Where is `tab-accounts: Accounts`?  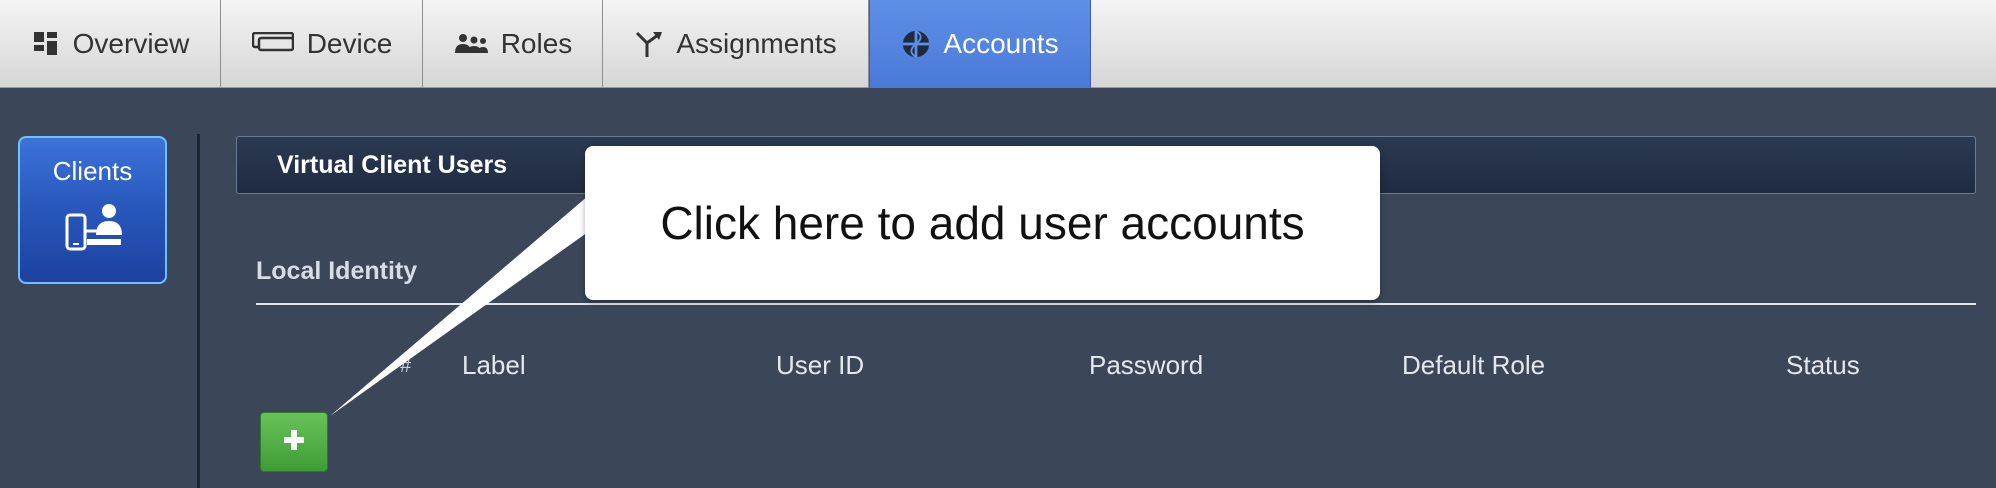 tab-accounts: Accounts is located at coordinates (980, 44).